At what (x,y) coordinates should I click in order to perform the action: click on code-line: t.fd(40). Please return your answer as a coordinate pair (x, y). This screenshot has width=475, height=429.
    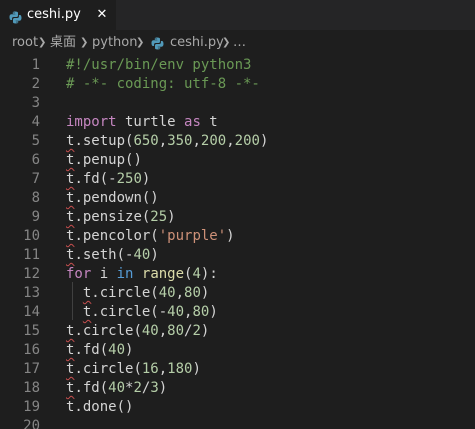
    Looking at the image, I should click on (99, 350).